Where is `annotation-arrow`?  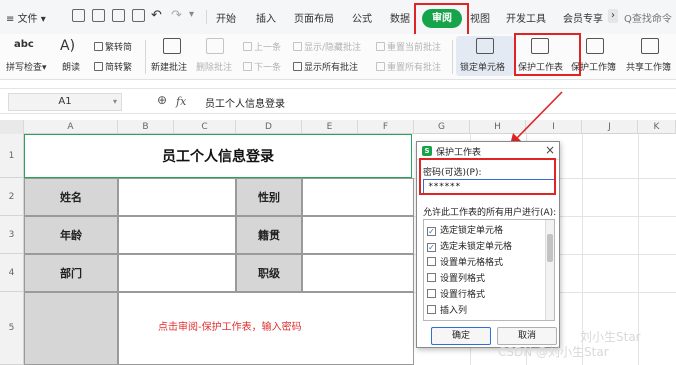
annotation-arrow is located at coordinates (536, 118).